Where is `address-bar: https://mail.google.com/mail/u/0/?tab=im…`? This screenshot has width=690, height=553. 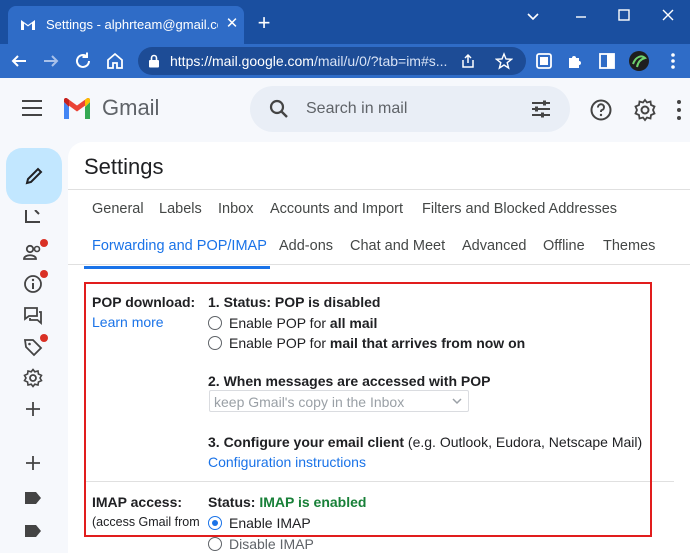
address-bar: https://mail.google.com/mail/u/0/?tab=im… is located at coordinates (332, 61).